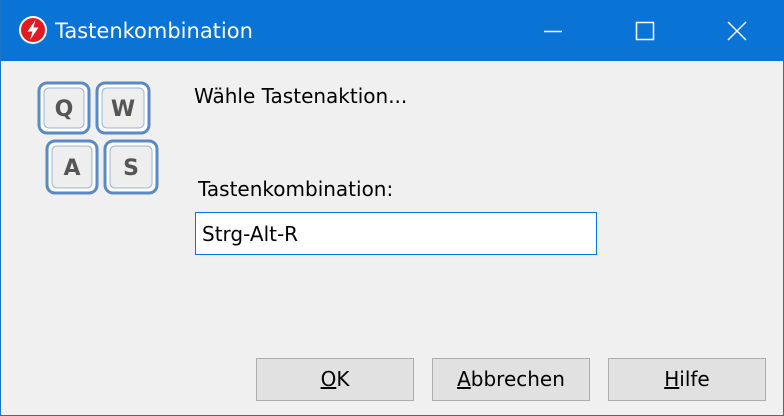  What do you see at coordinates (464, 379) in the screenshot?
I see `cancel-button-hotkey: A` at bounding box center [464, 379].